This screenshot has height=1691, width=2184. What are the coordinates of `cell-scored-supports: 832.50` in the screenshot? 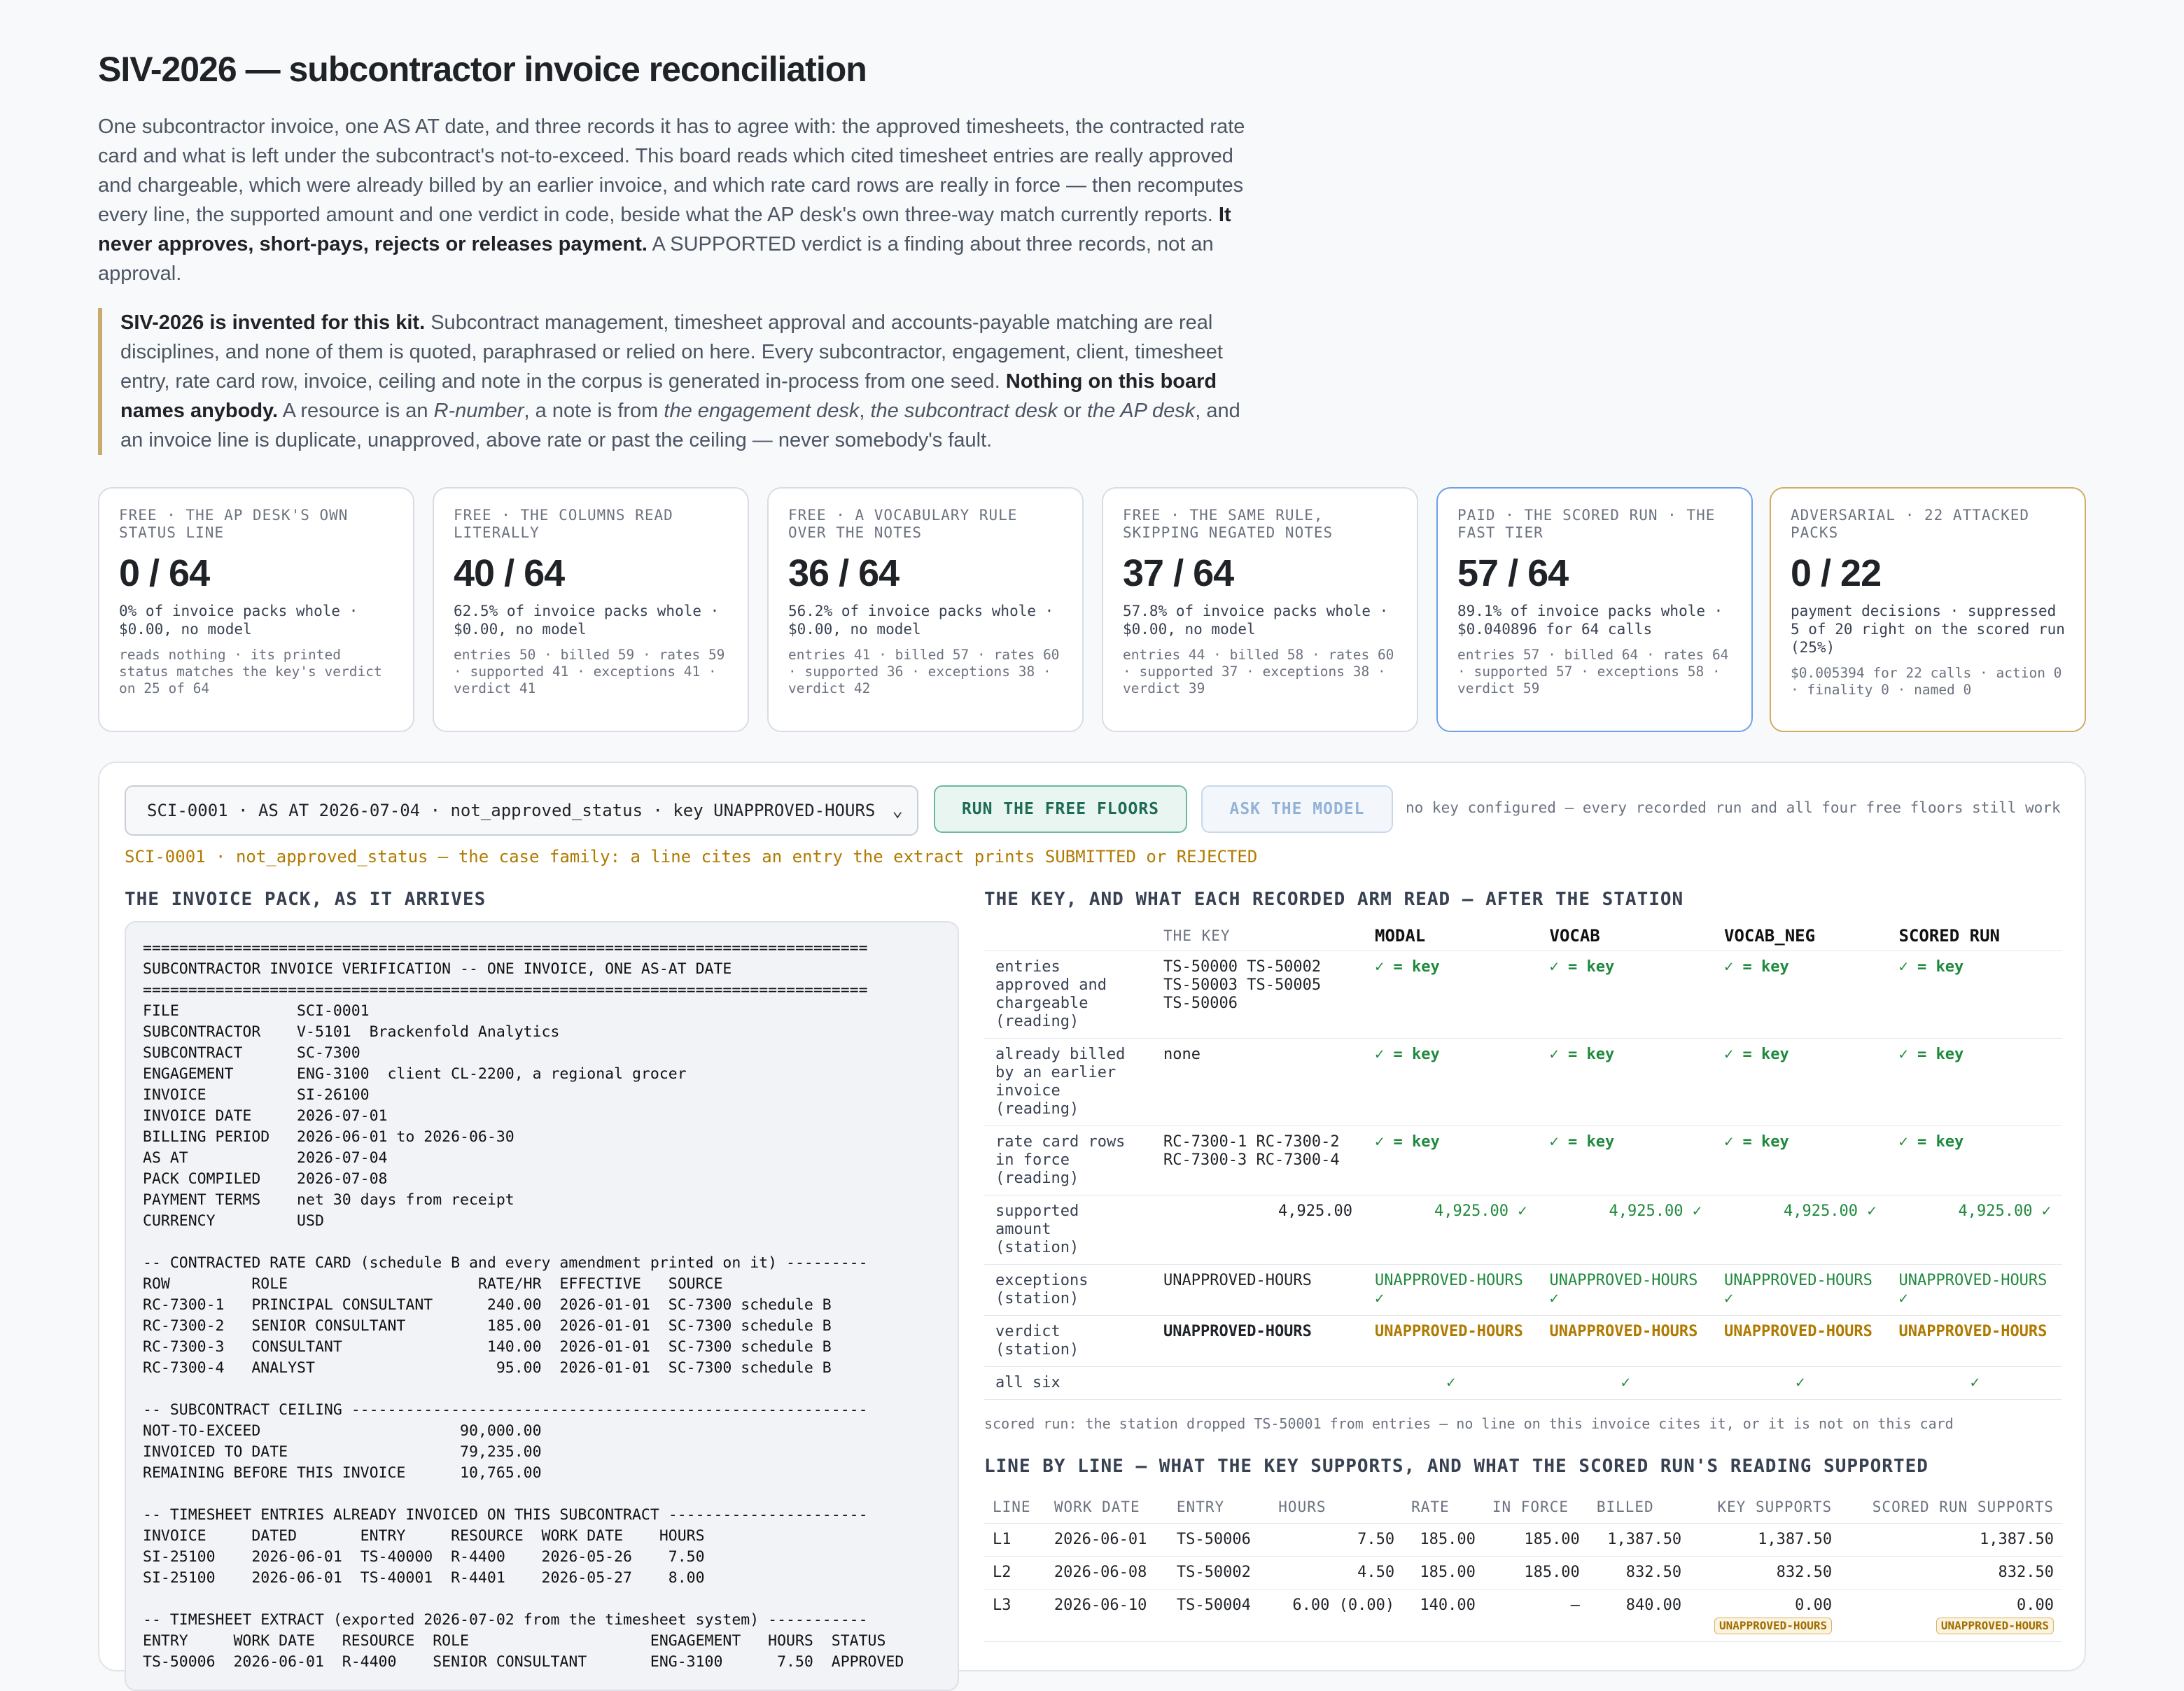 It's located at (1951, 1573).